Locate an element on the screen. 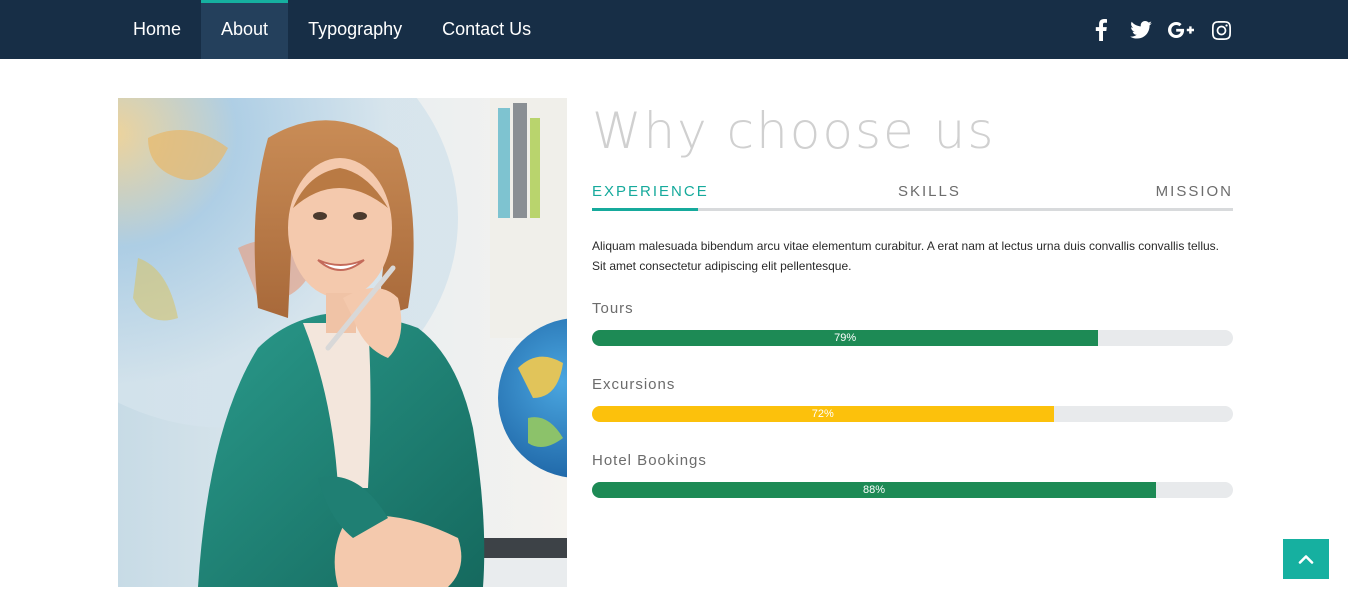 Image resolution: width=1348 pixels, height=596 pixels. progress-track: 88% is located at coordinates (912, 490).